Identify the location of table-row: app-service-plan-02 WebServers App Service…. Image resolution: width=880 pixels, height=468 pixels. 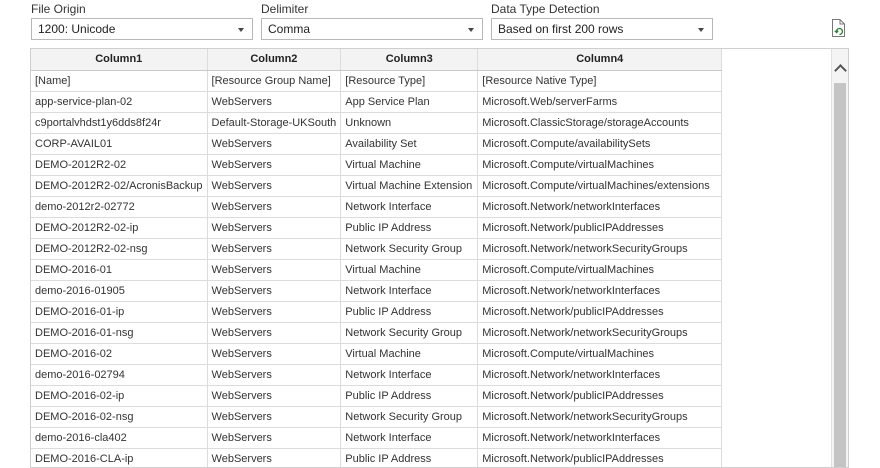
(377, 102).